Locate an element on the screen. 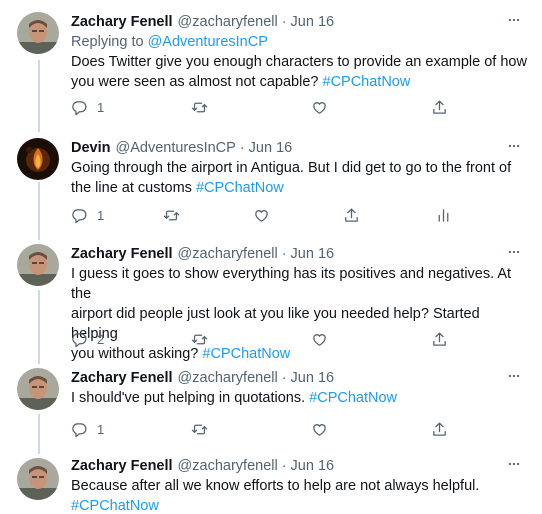  author-name: Devin is located at coordinates (91, 148).